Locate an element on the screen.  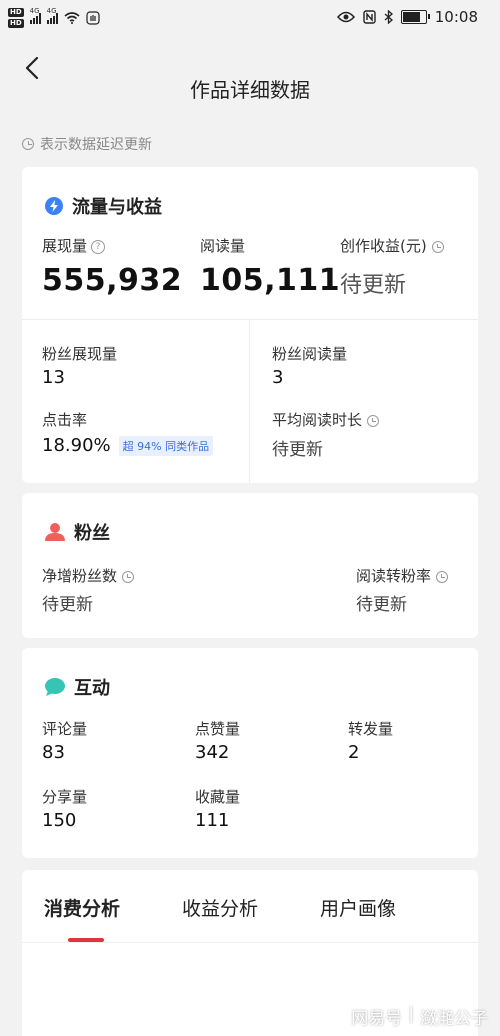
wifi-icon is located at coordinates (72, 18).